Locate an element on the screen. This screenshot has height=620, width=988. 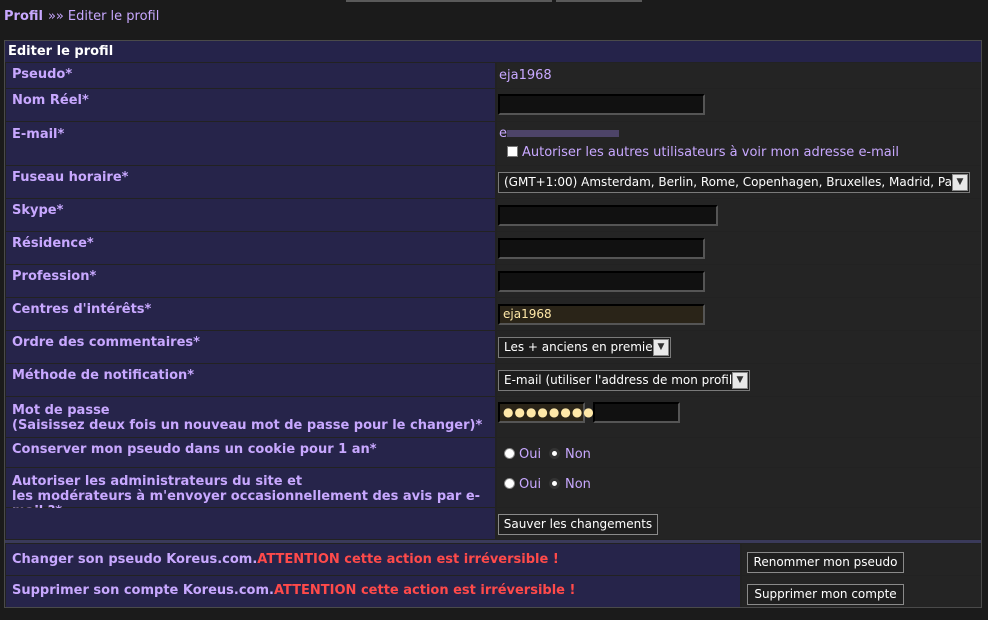
cookie-non-radio is located at coordinates (554, 453).